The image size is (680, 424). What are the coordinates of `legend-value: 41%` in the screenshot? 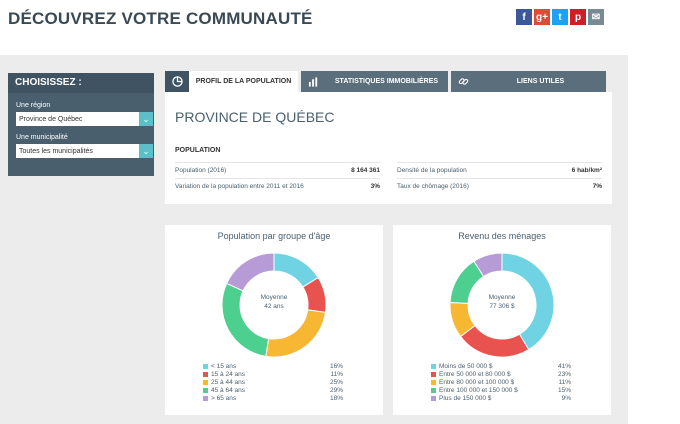 It's located at (564, 366).